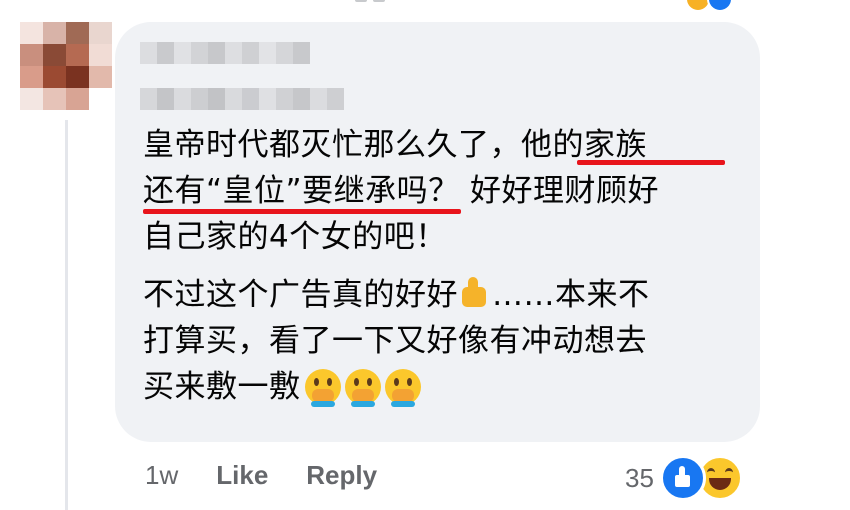 This screenshot has width=850, height=510. Describe the element at coordinates (295, 237) in the screenshot. I see `comment-line: 自己家的4个女的吧！` at that location.